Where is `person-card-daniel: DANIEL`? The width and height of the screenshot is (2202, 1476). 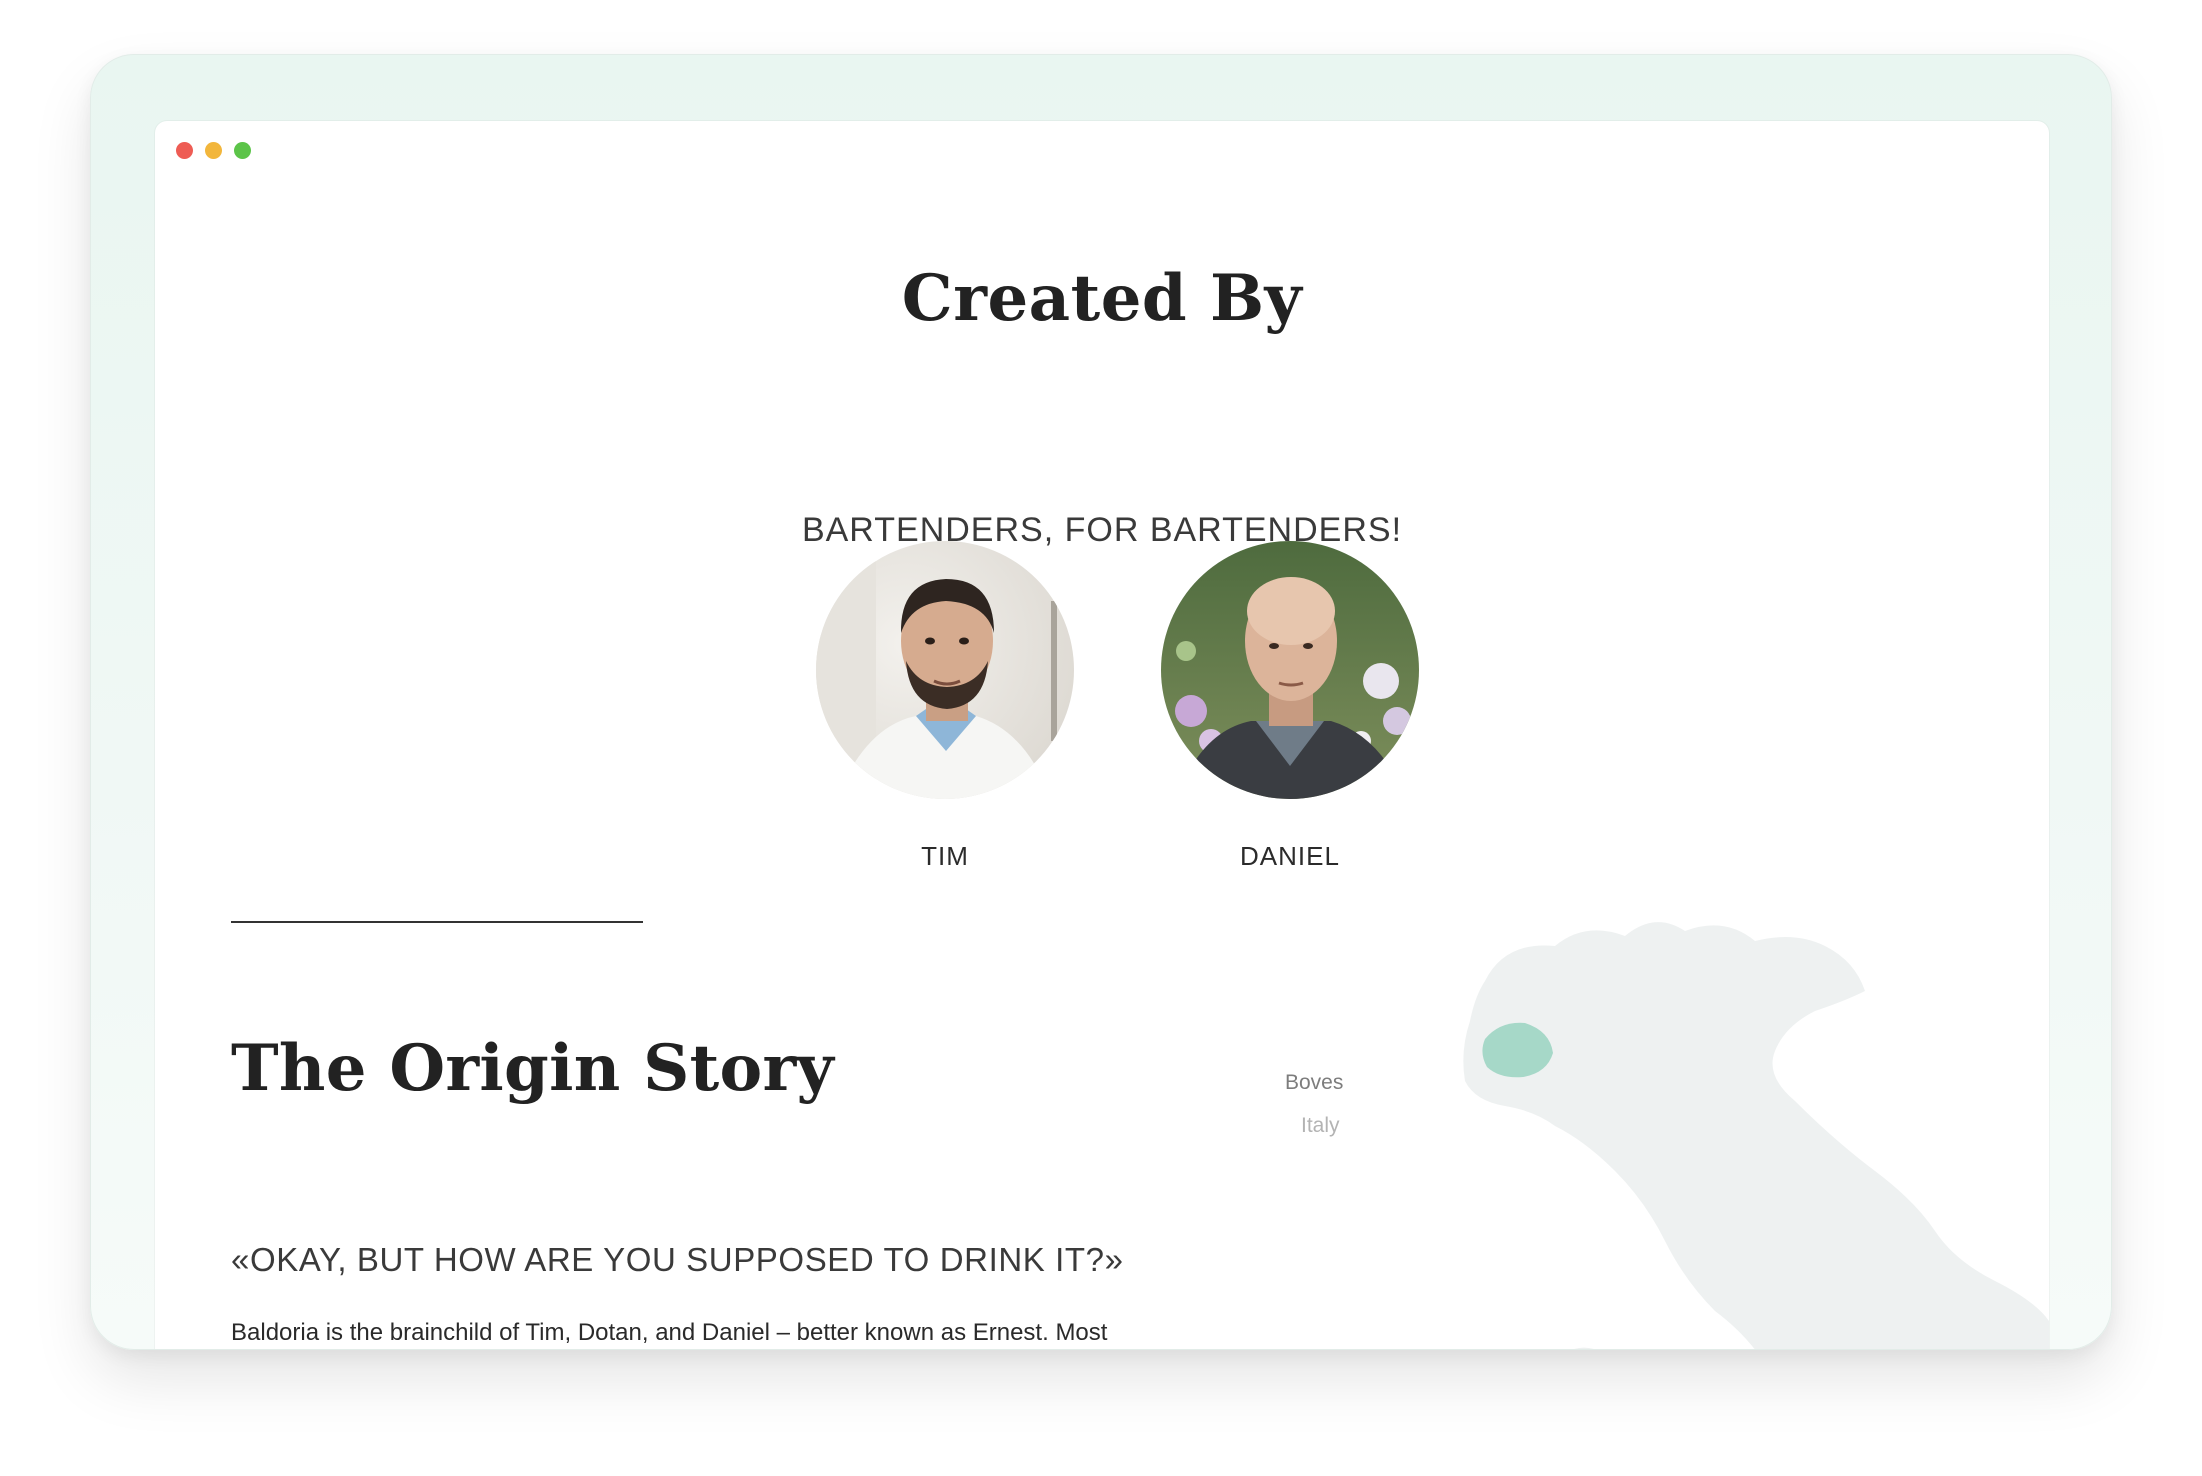 person-card-daniel: DANIEL is located at coordinates (1290, 706).